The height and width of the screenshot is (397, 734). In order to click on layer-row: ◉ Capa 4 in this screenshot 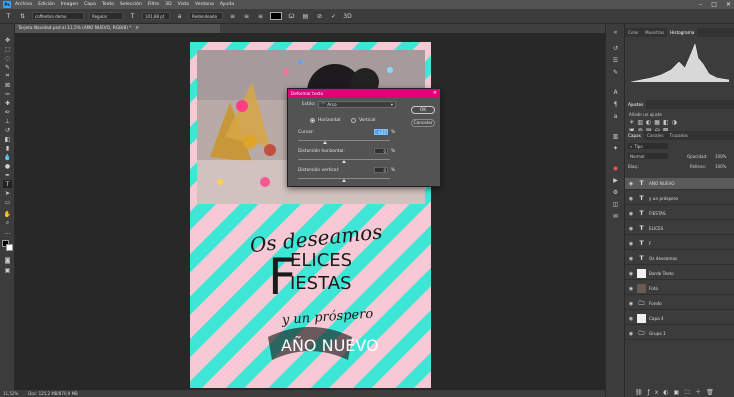, I will do `click(679, 319)`.